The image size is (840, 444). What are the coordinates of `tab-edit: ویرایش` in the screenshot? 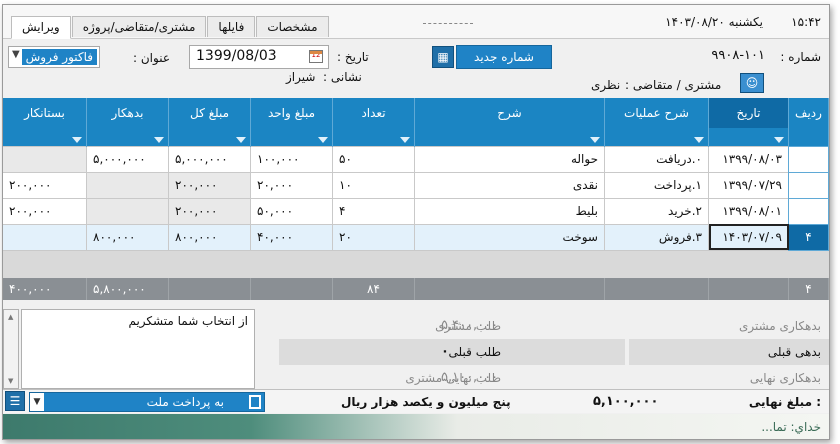 It's located at (41, 27).